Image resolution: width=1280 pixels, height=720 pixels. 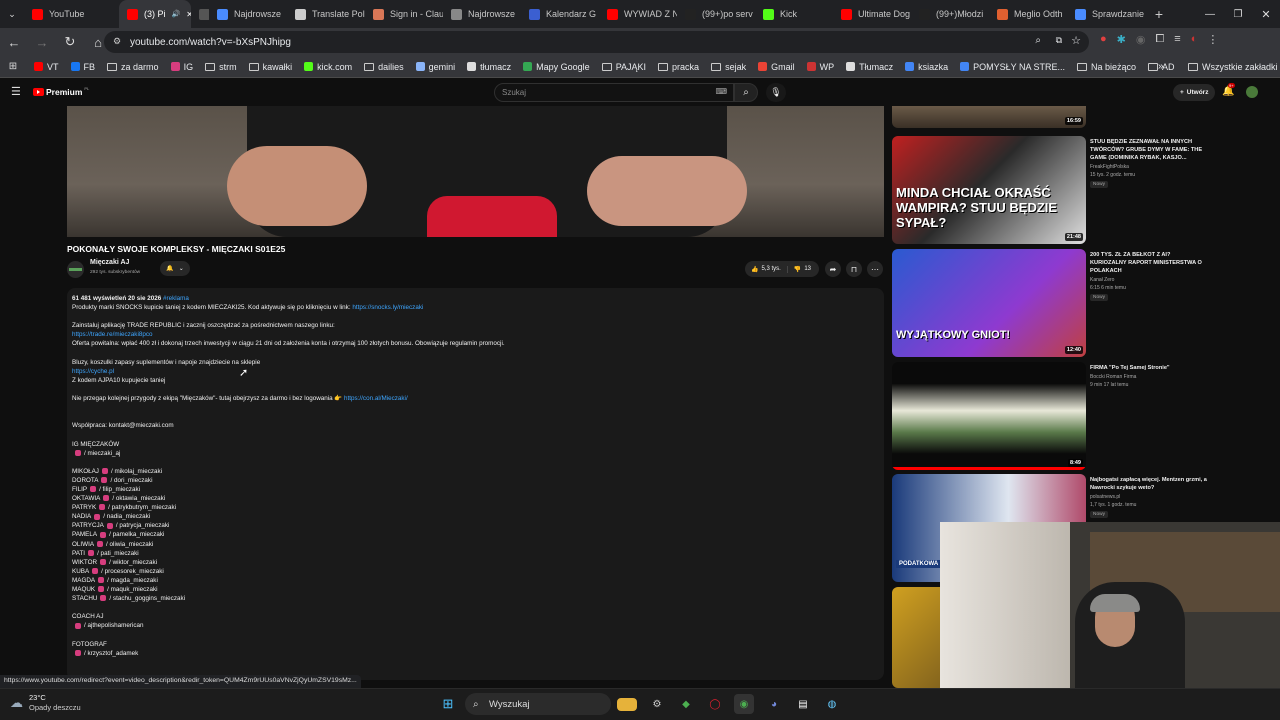 I want to click on file-explorer-icon, so click(x=627, y=704).